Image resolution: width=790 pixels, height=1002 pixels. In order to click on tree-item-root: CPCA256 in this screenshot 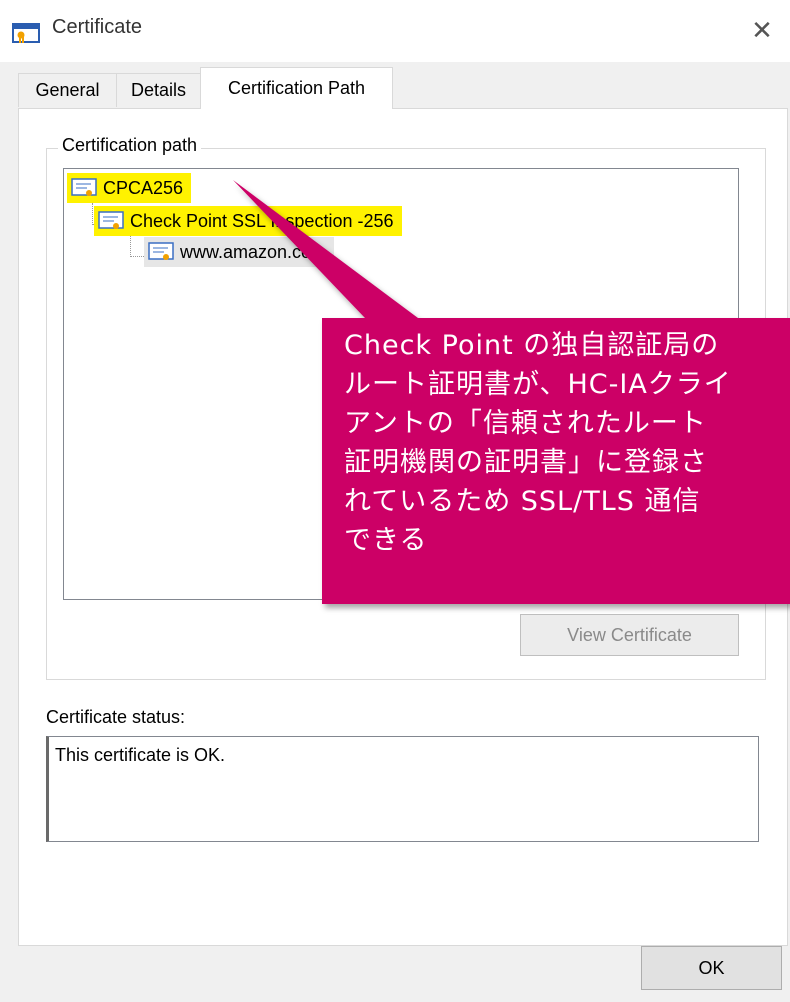, I will do `click(129, 188)`.